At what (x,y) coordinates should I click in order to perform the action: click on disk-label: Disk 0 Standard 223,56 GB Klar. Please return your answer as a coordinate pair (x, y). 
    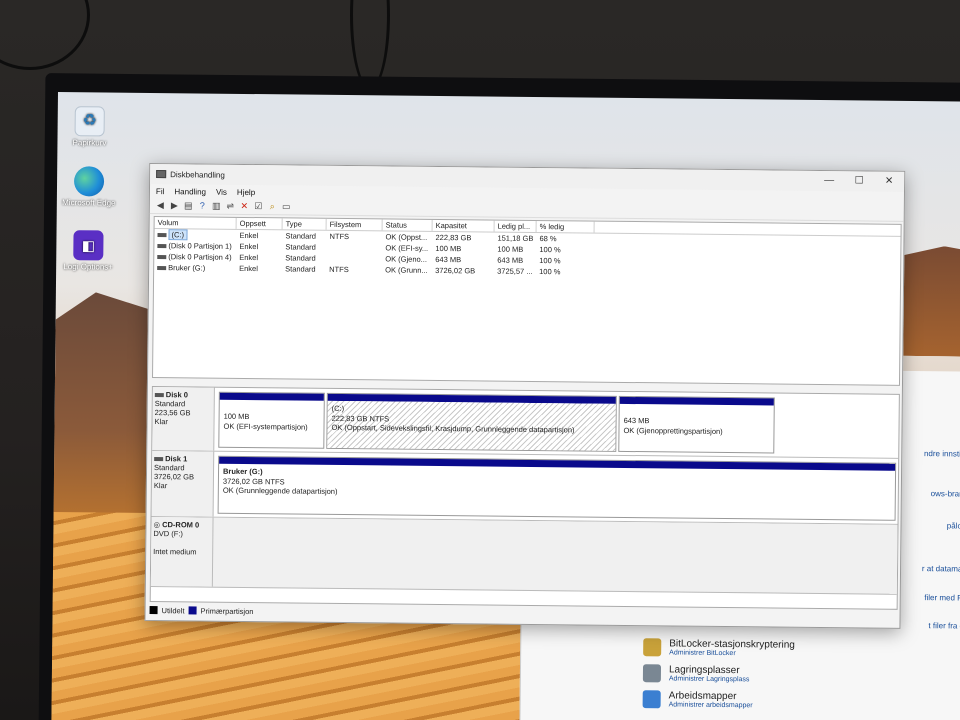
    Looking at the image, I should click on (183, 419).